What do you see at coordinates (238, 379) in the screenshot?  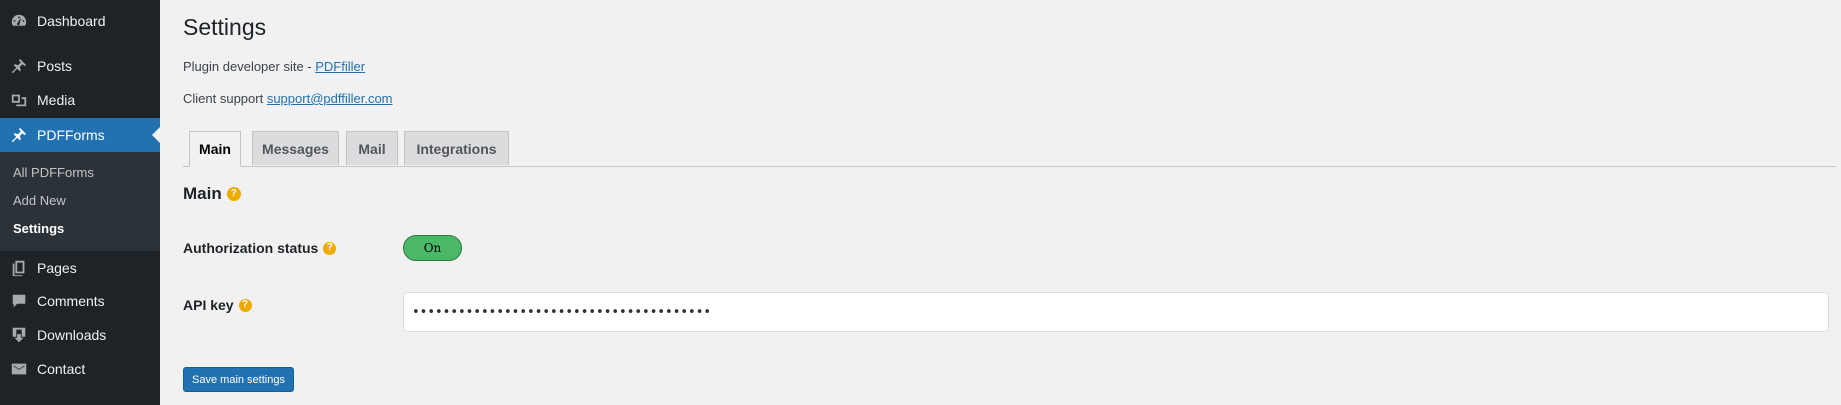 I see `save-main-settings-button: Save main settings` at bounding box center [238, 379].